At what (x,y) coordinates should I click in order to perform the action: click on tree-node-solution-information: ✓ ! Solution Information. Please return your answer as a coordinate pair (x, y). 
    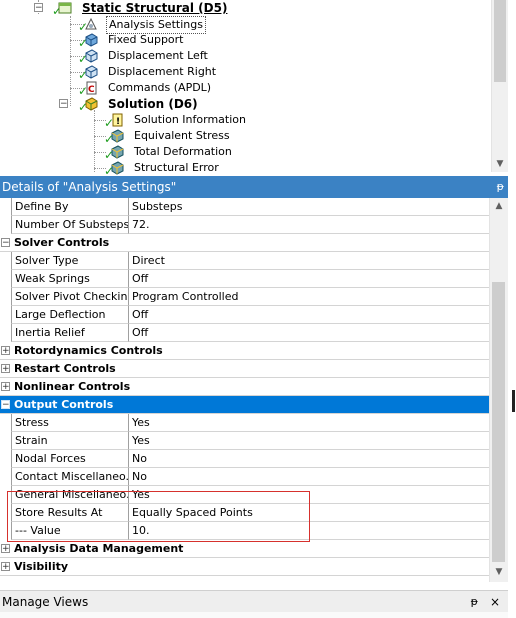
    Looking at the image, I should click on (217, 120).